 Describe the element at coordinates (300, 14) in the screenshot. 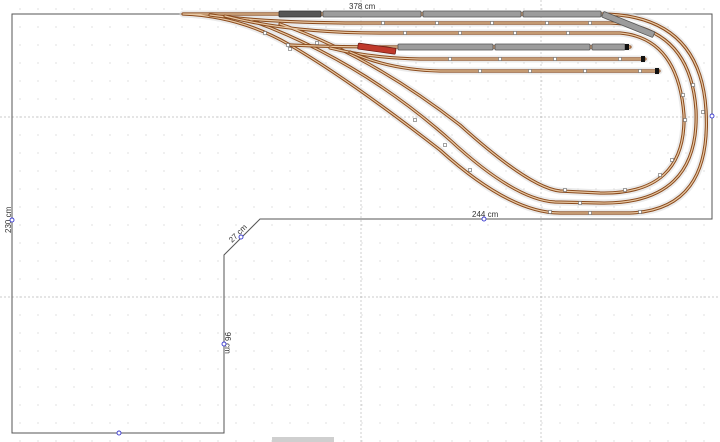

I see `locomotive` at that location.